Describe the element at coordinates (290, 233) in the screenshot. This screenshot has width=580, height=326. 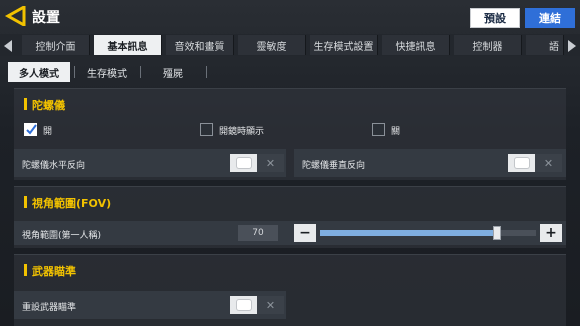
I see `fov-row: 視角範圍(第一人稱) 70 − +` at that location.